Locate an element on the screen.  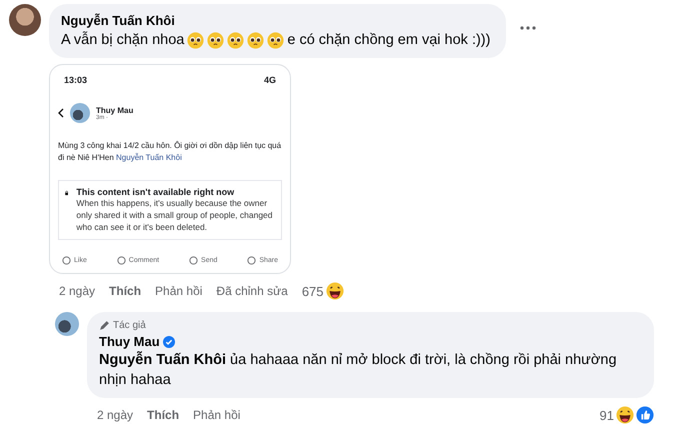
author-label: Tác giả is located at coordinates (129, 325).